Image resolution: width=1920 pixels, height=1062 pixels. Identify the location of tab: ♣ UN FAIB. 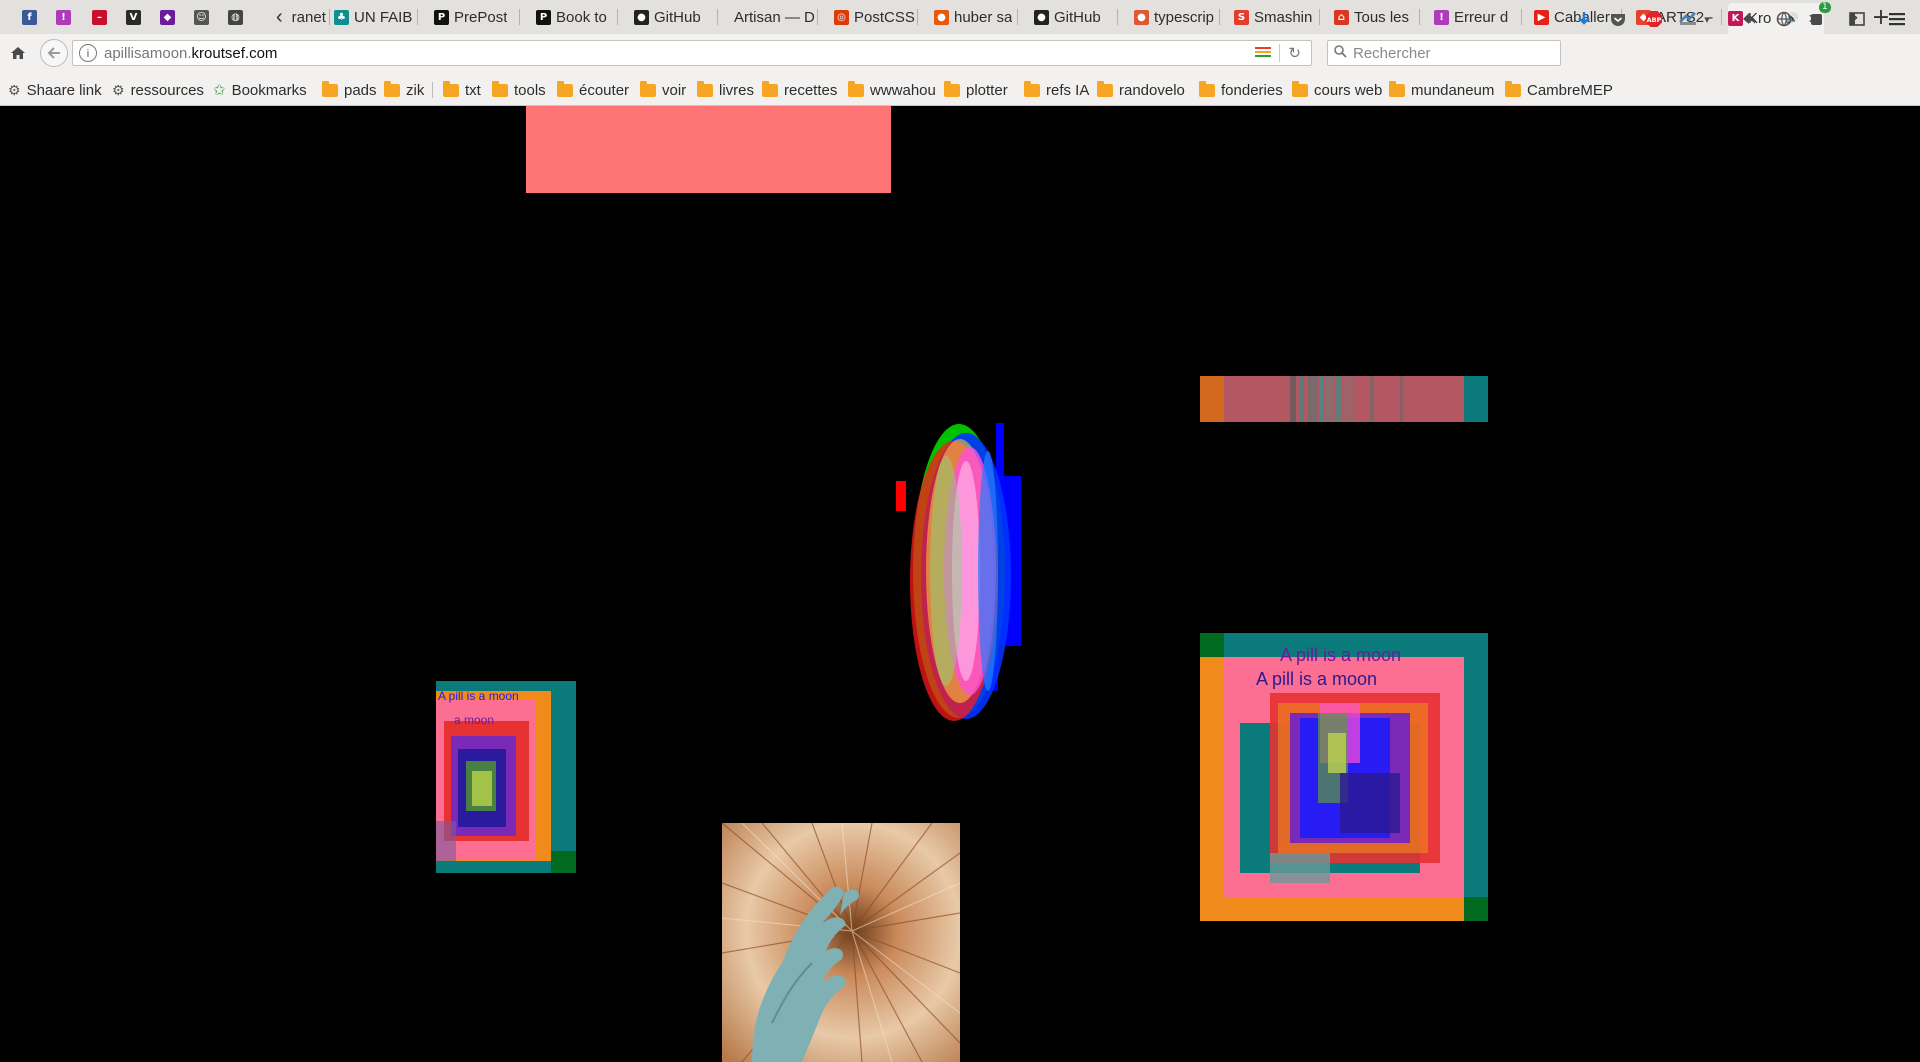
(376, 17).